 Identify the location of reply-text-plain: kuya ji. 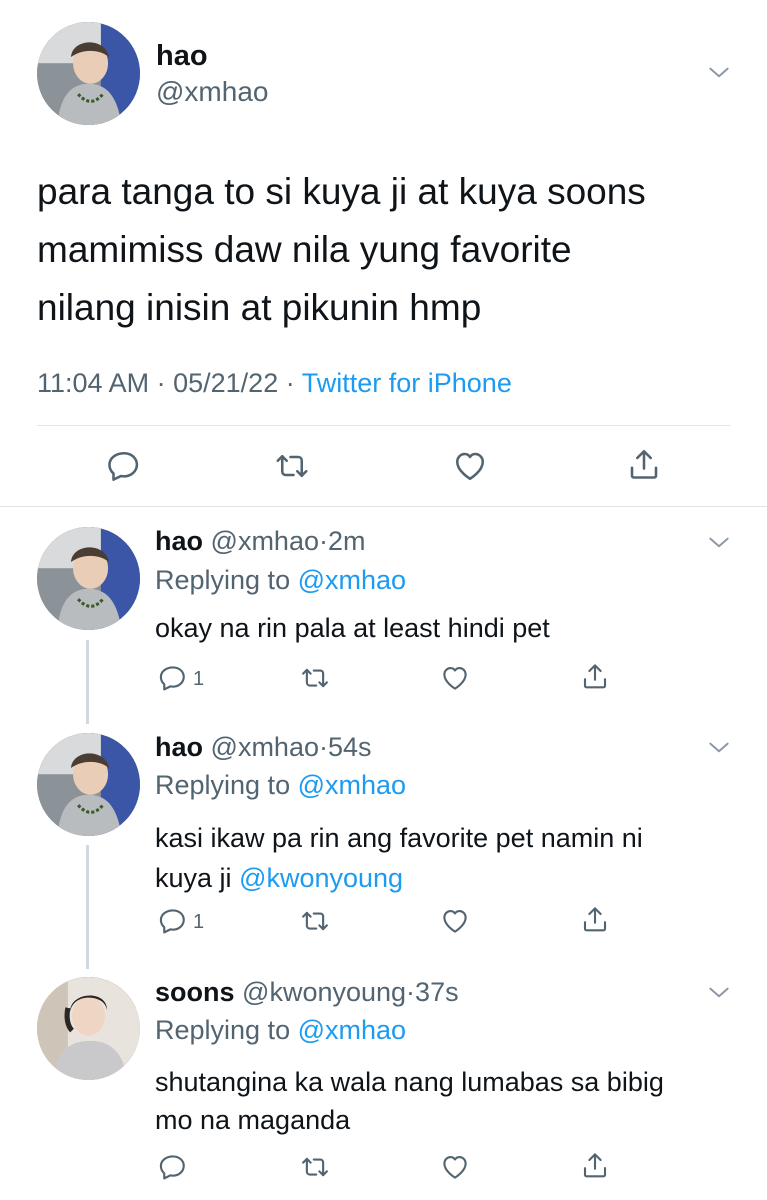
(193, 878).